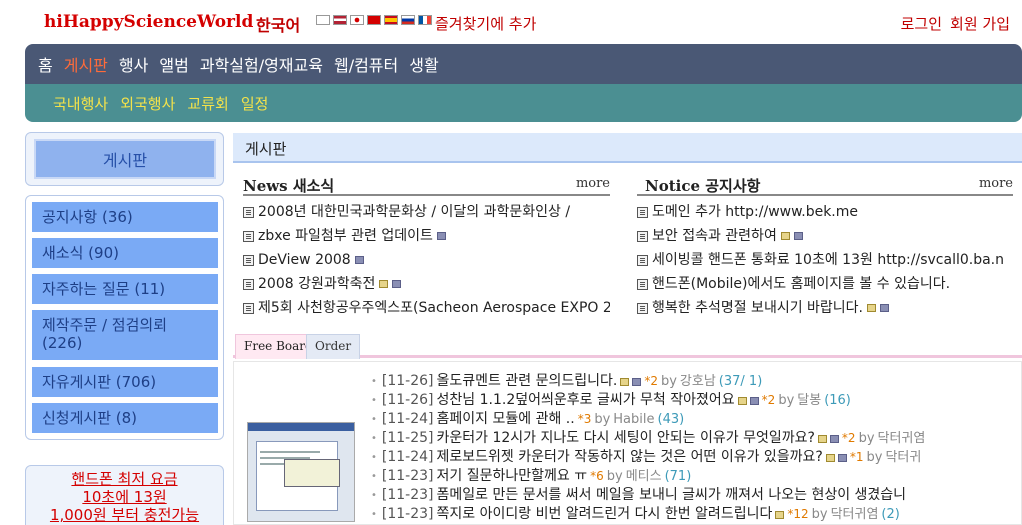 The width and height of the screenshot is (1022, 525). What do you see at coordinates (903, 457) in the screenshot?
I see `post-author: 닥터귀` at bounding box center [903, 457].